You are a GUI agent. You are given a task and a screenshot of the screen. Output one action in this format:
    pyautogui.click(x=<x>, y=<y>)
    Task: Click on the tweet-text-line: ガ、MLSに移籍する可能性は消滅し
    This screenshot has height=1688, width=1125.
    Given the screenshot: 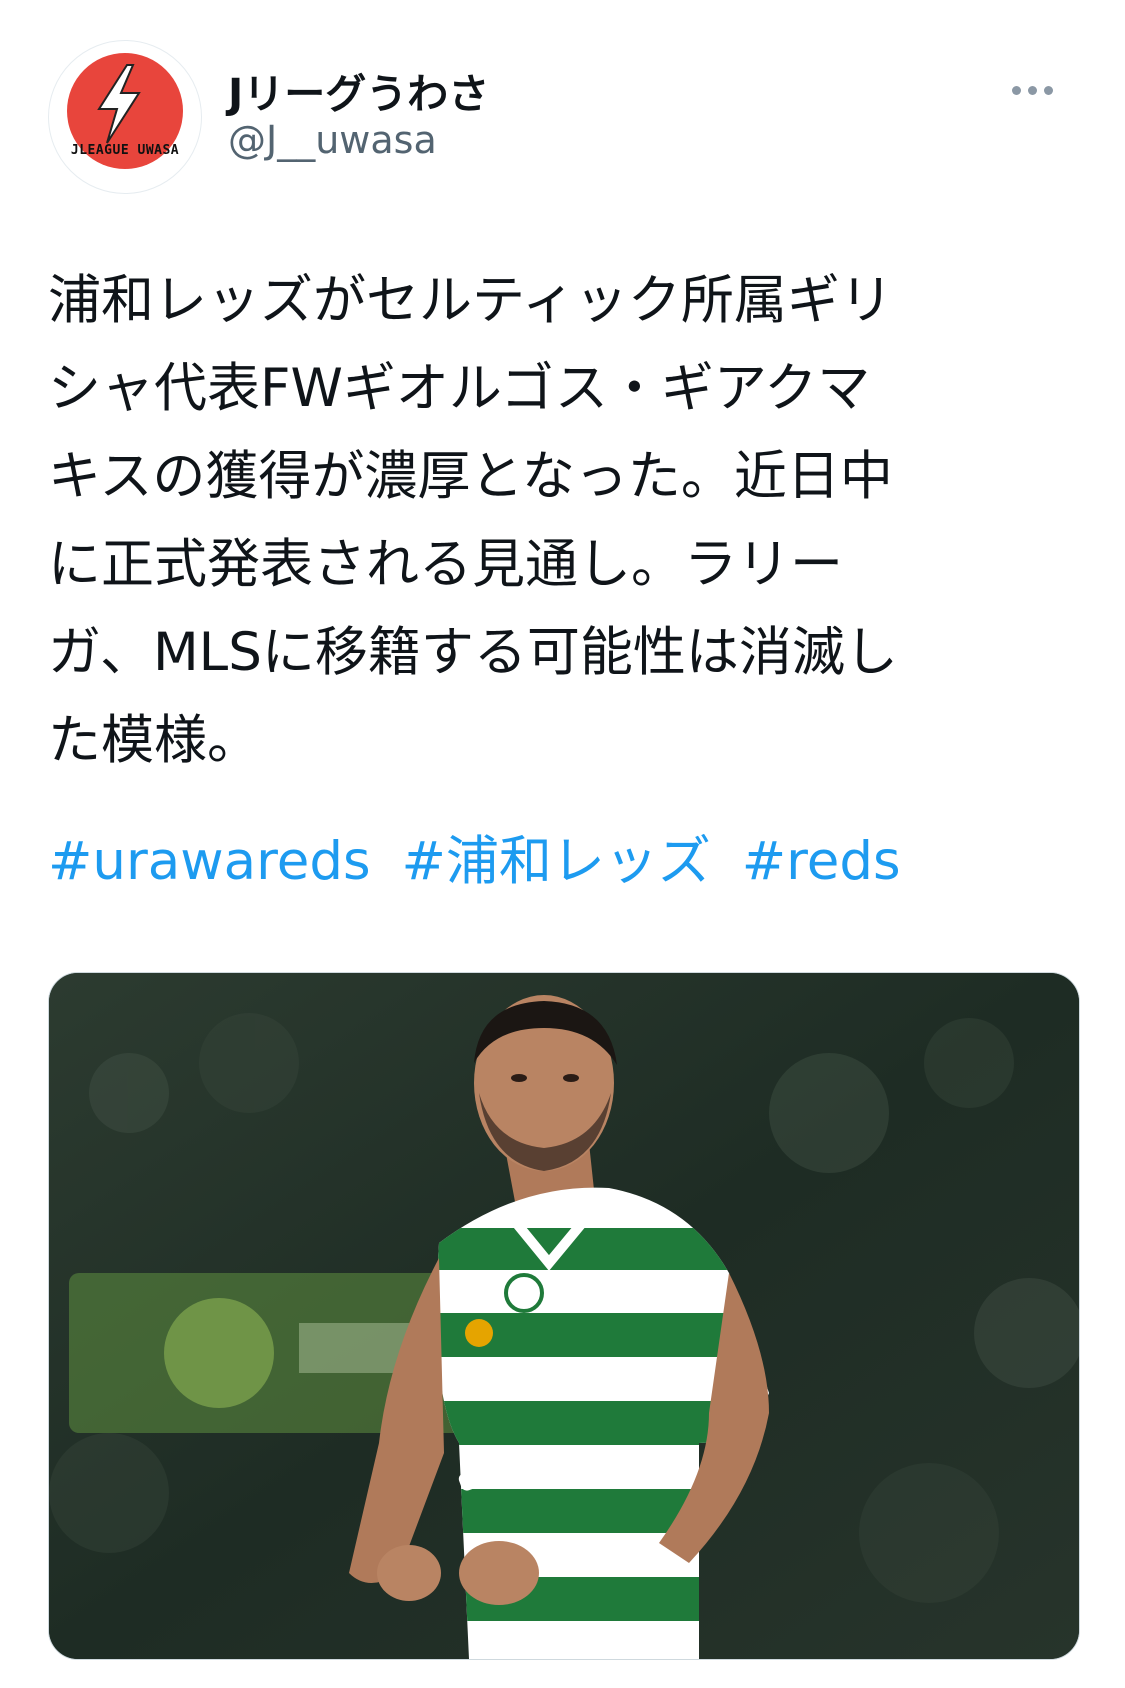 What is the action you would take?
    pyautogui.click(x=473, y=652)
    